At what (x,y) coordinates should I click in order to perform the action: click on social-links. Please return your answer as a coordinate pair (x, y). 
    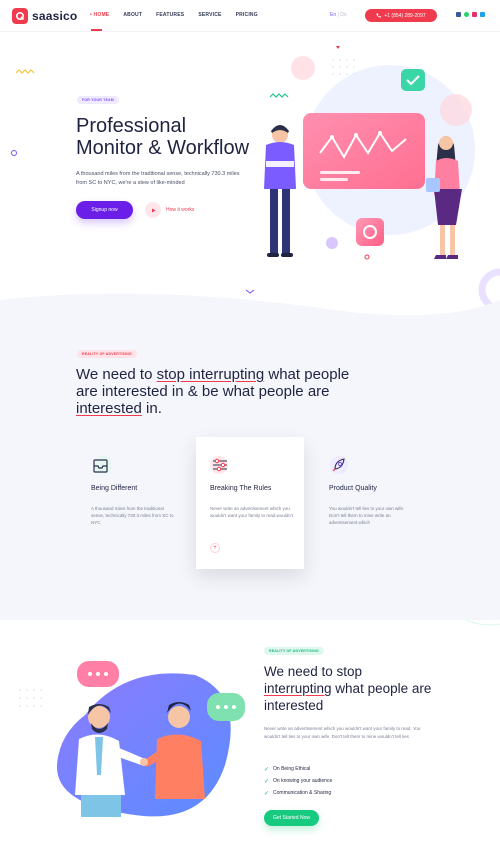
    Looking at the image, I should click on (470, 14).